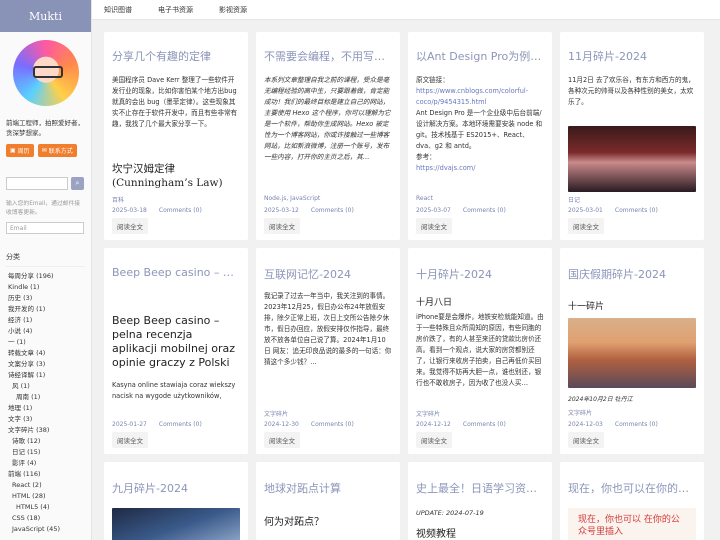  Describe the element at coordinates (328, 274) in the screenshot. I see `post-title: 互联网记忆-2024` at that location.